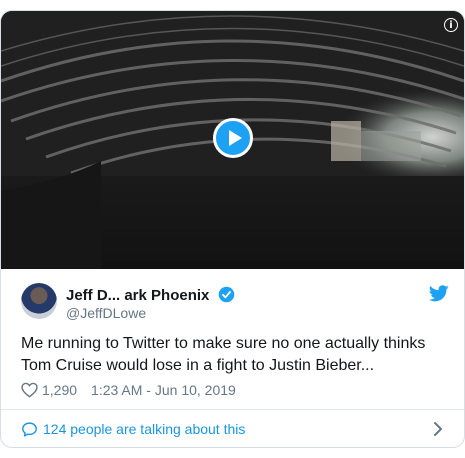 The height and width of the screenshot is (458, 465). I want to click on tweet-meta: 1,290 1:23 AM - Jun 10, 2019, so click(128, 390).